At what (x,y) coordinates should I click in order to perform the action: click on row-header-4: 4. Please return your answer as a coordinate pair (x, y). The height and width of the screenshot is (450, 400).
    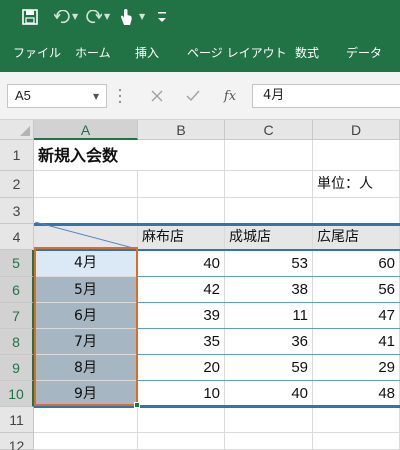
    Looking at the image, I should click on (17, 237).